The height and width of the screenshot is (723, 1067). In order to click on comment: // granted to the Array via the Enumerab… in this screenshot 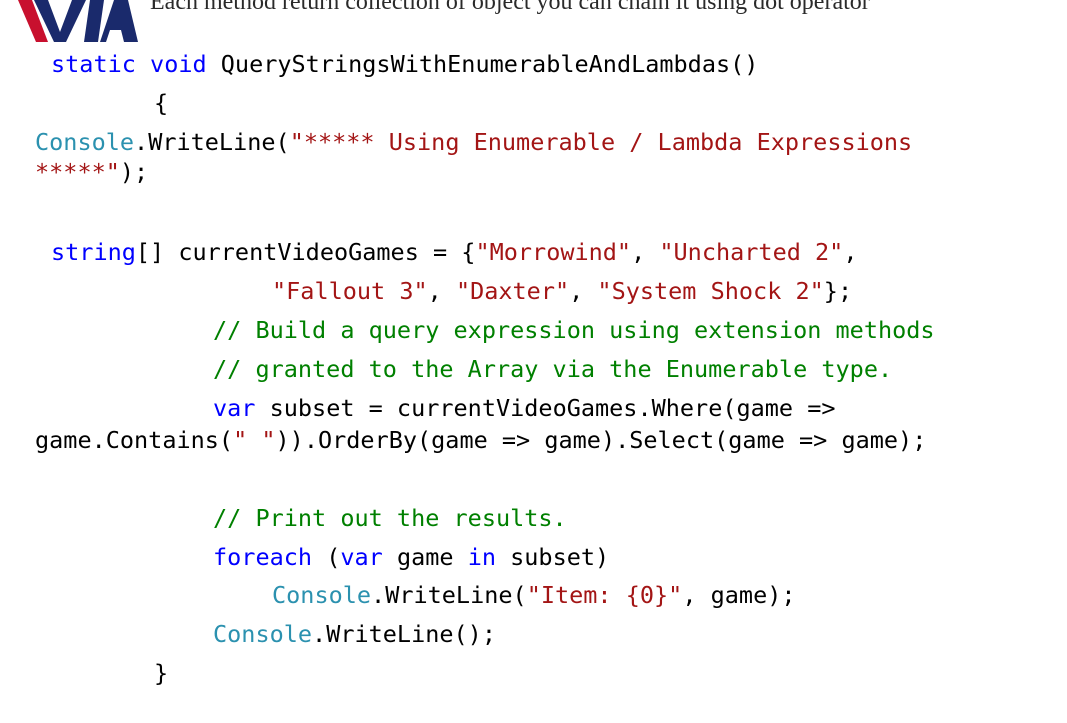, I will do `click(553, 369)`.